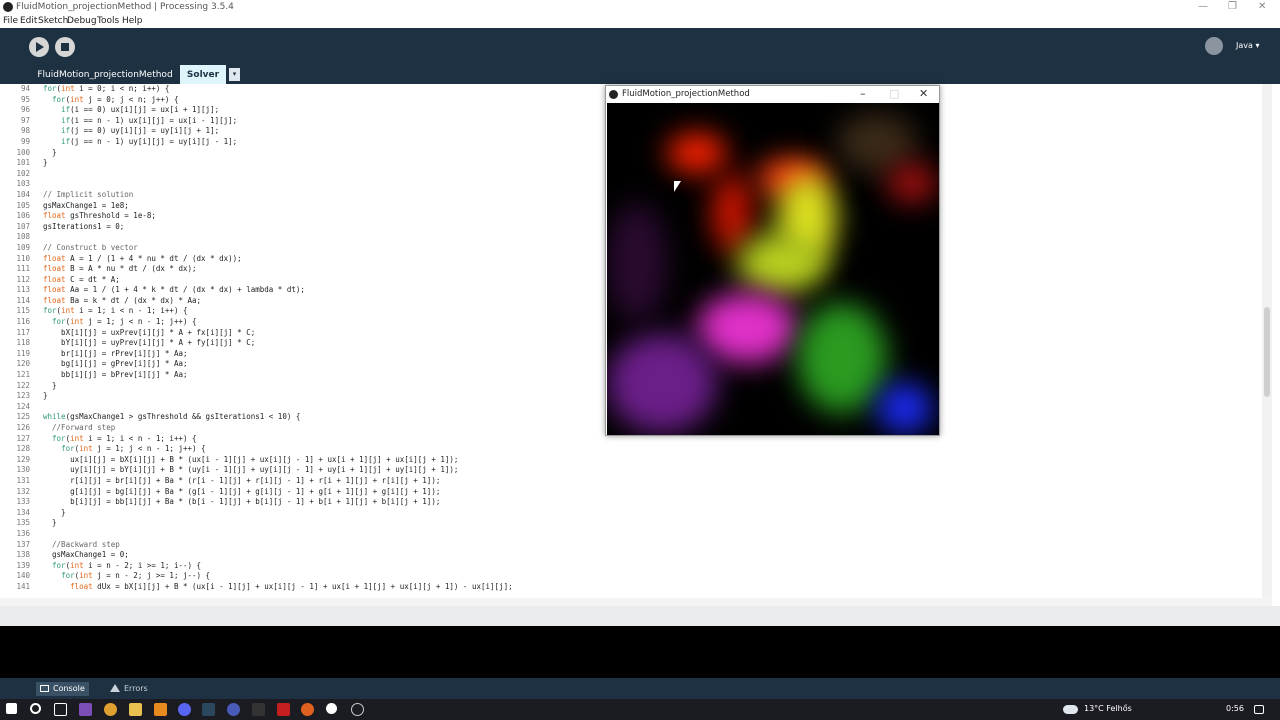  Describe the element at coordinates (278, 121) in the screenshot. I see `code-line: if(i == n - 1) ux[i][j] = ux[i - 1][j];` at that location.